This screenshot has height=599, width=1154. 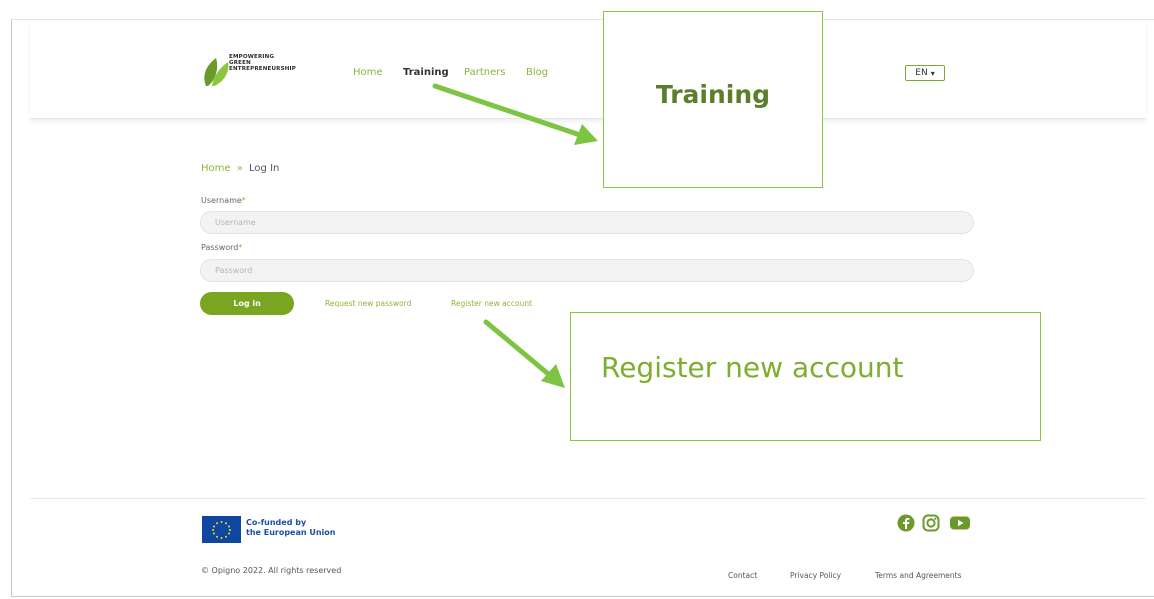 What do you see at coordinates (368, 72) in the screenshot?
I see `nav-home: Home` at bounding box center [368, 72].